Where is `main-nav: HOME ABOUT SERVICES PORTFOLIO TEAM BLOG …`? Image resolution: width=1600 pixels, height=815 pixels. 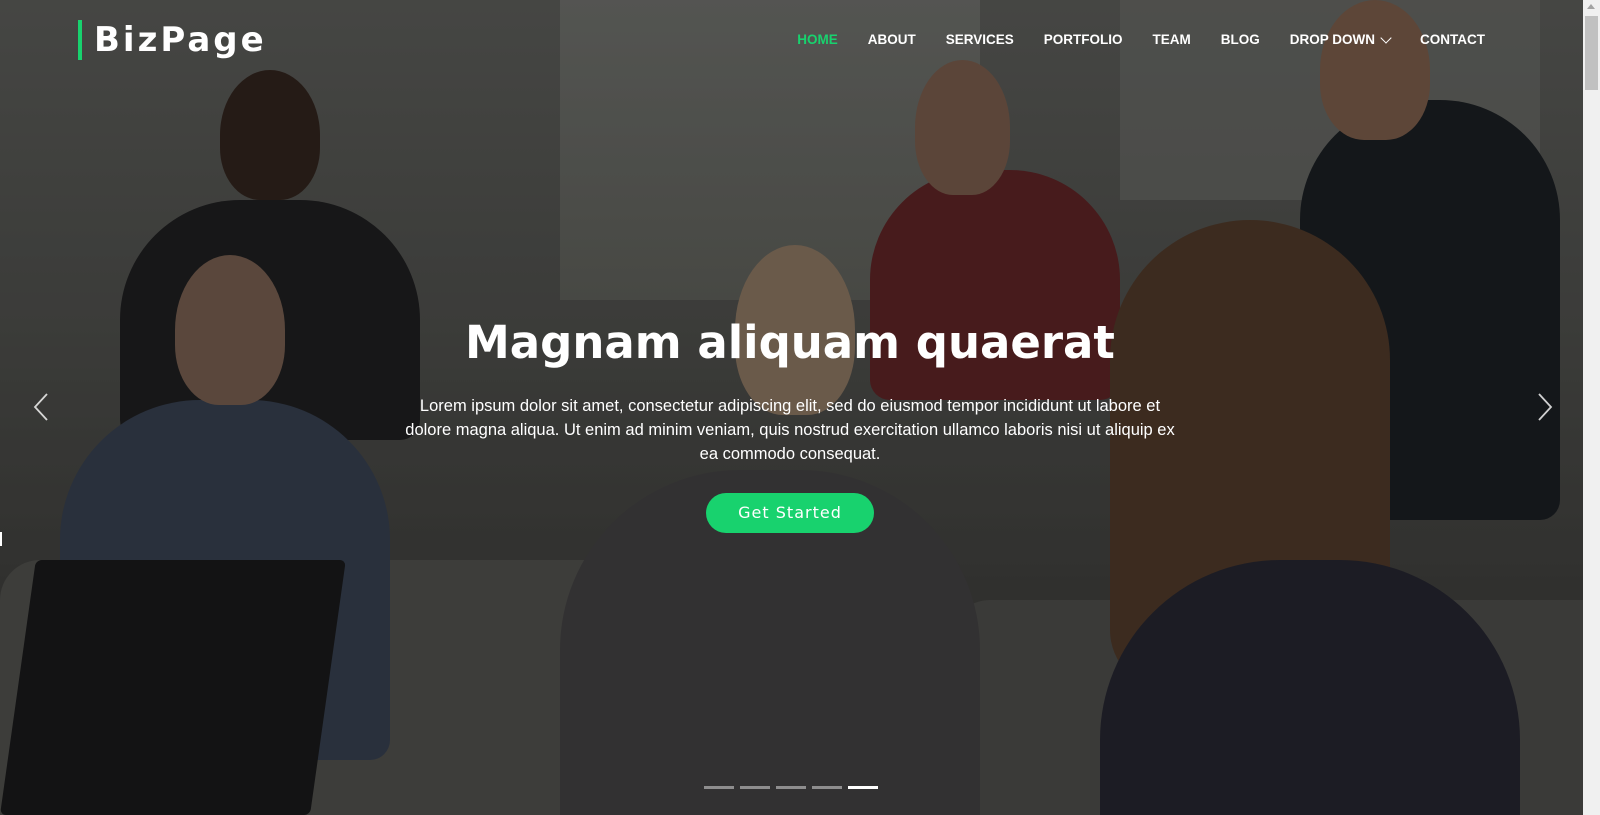 main-nav: HOME ABOUT SERVICES PORTFOLIO TEAM BLOG … is located at coordinates (1126, 40).